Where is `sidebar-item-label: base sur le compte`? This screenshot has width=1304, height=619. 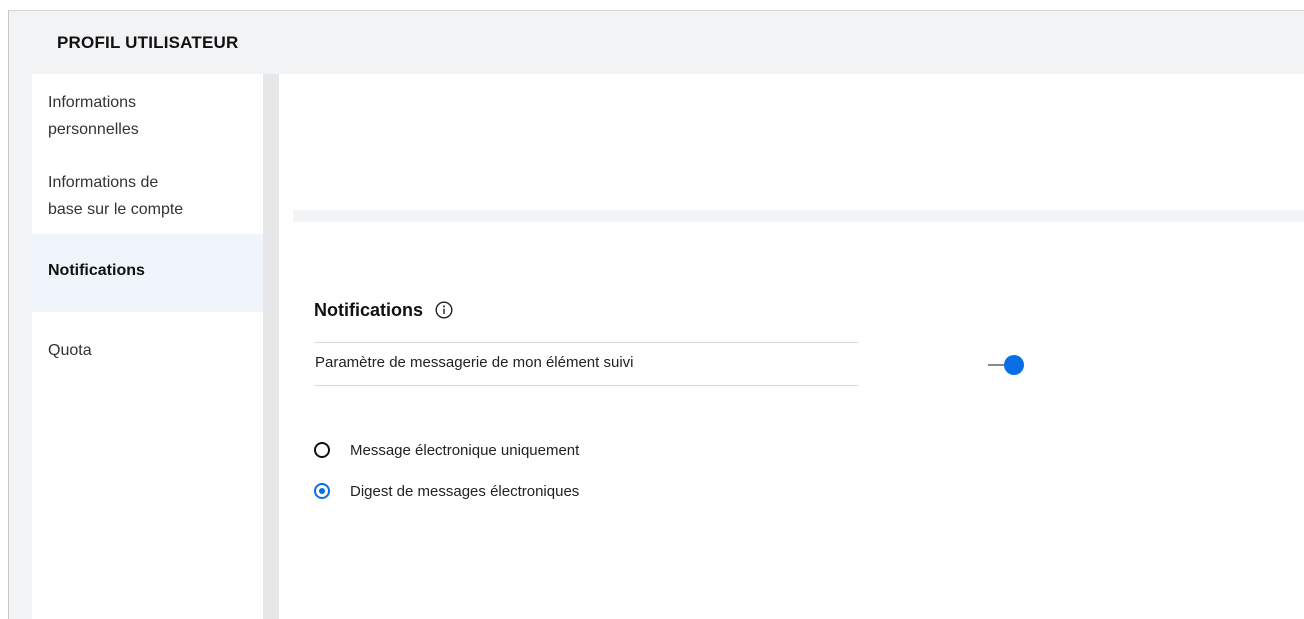 sidebar-item-label: base sur le compte is located at coordinates (116, 209).